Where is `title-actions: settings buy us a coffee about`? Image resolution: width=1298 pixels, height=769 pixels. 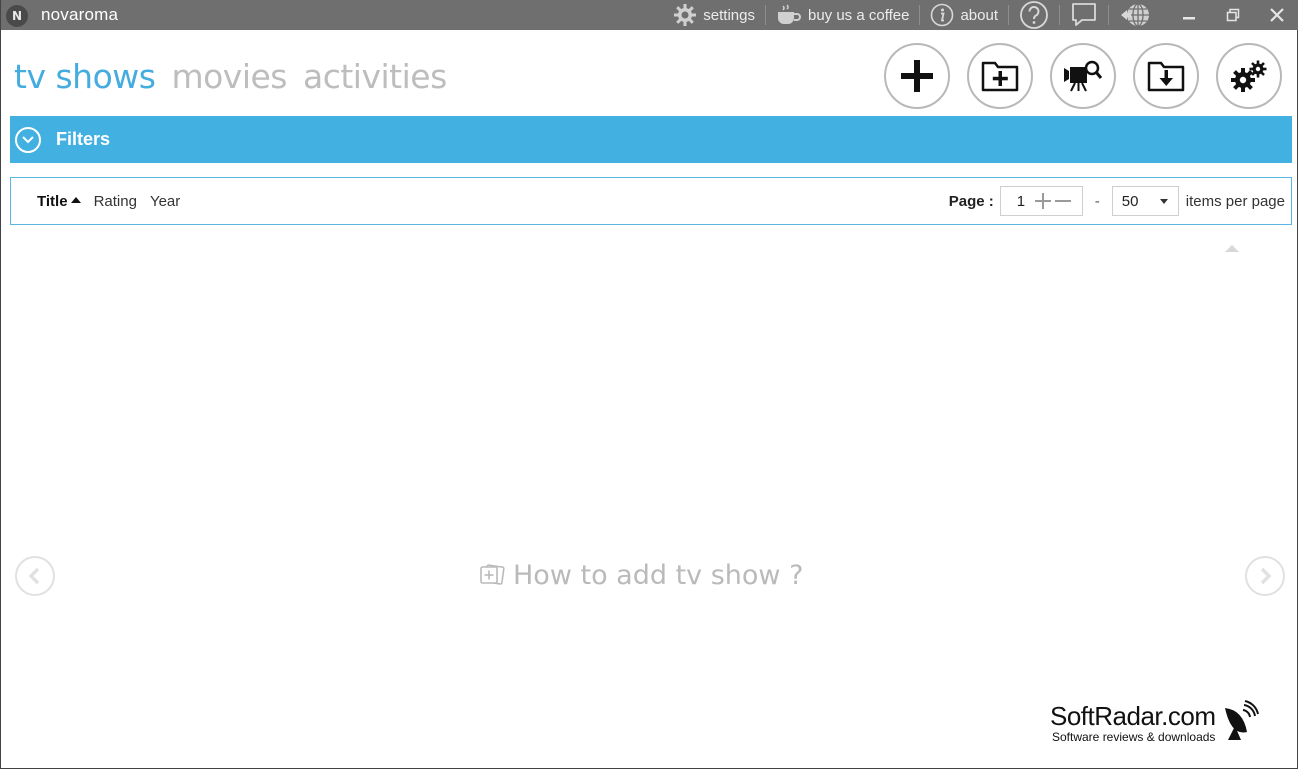 title-actions: settings buy us a coffee about is located at coordinates (985, 15).